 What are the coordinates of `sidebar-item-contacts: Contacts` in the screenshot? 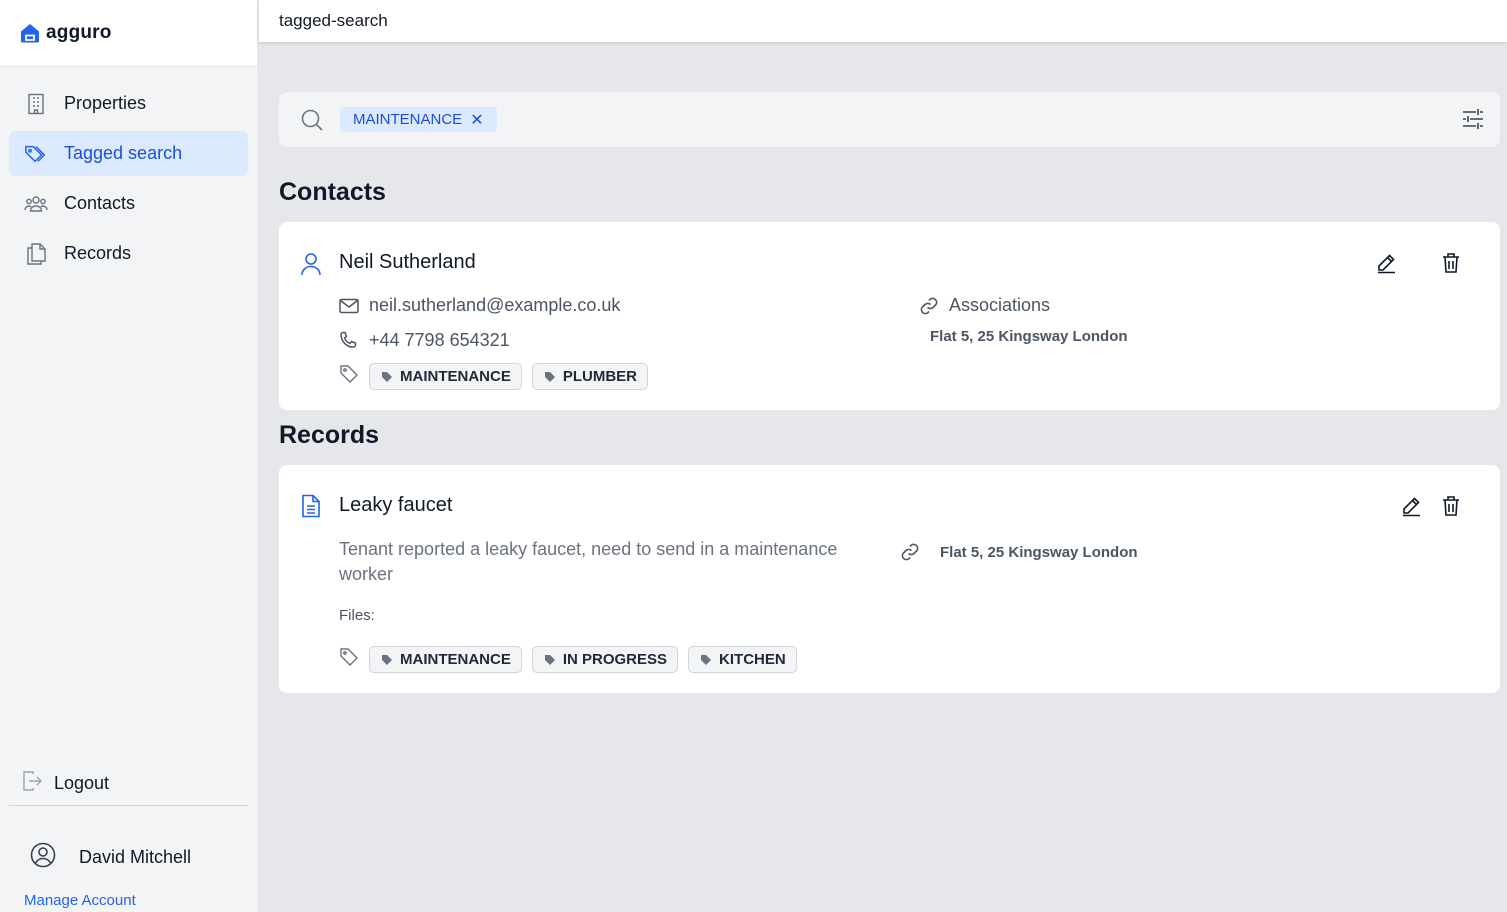 It's located at (128, 203).